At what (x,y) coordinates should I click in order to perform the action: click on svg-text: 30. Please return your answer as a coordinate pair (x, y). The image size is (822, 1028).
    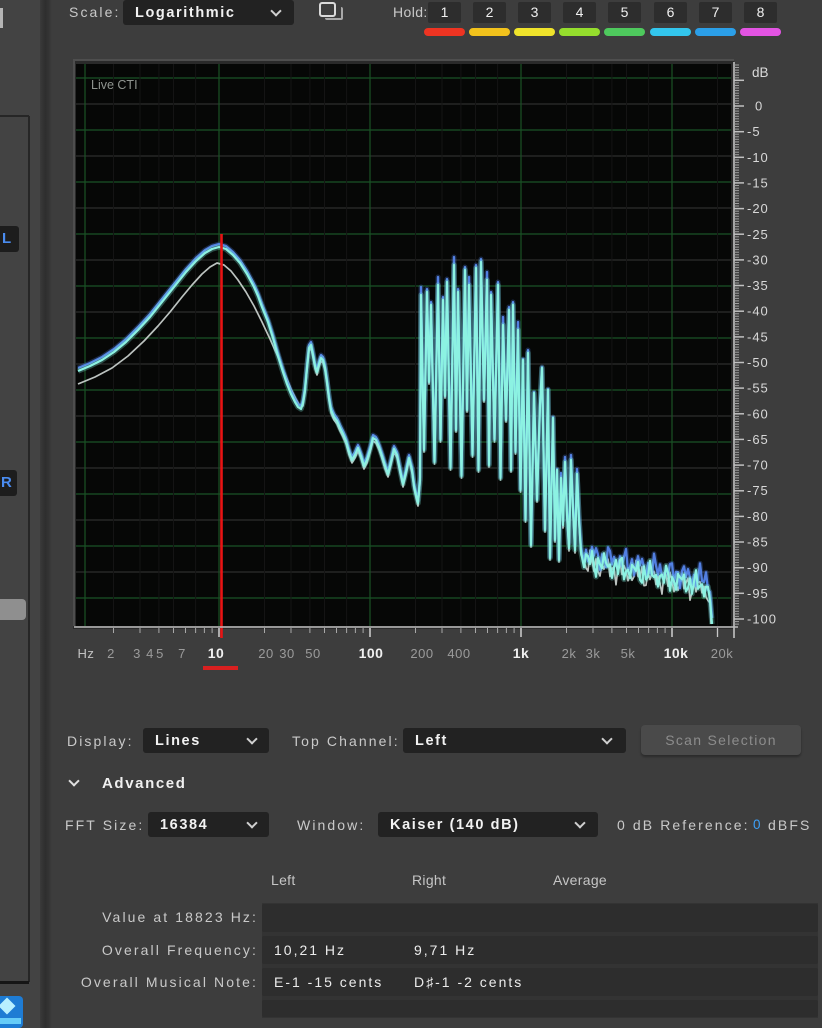
    Looking at the image, I should click on (286, 653).